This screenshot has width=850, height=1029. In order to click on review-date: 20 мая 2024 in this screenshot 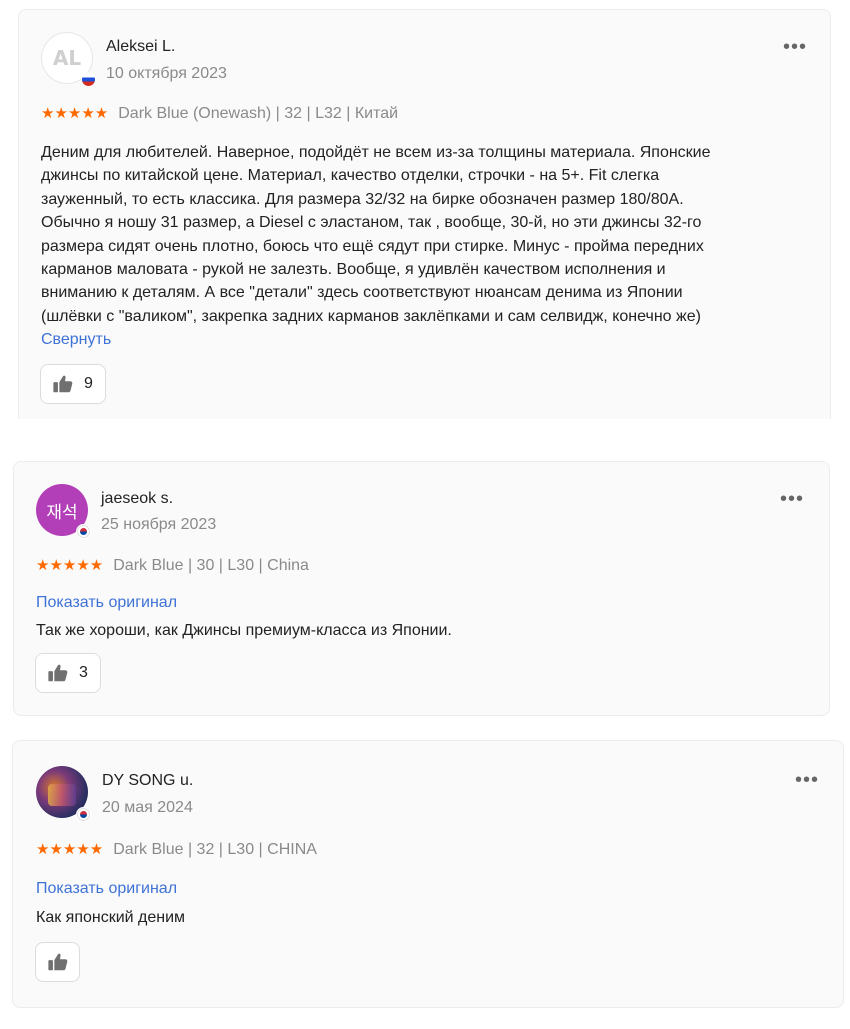, I will do `click(147, 807)`.